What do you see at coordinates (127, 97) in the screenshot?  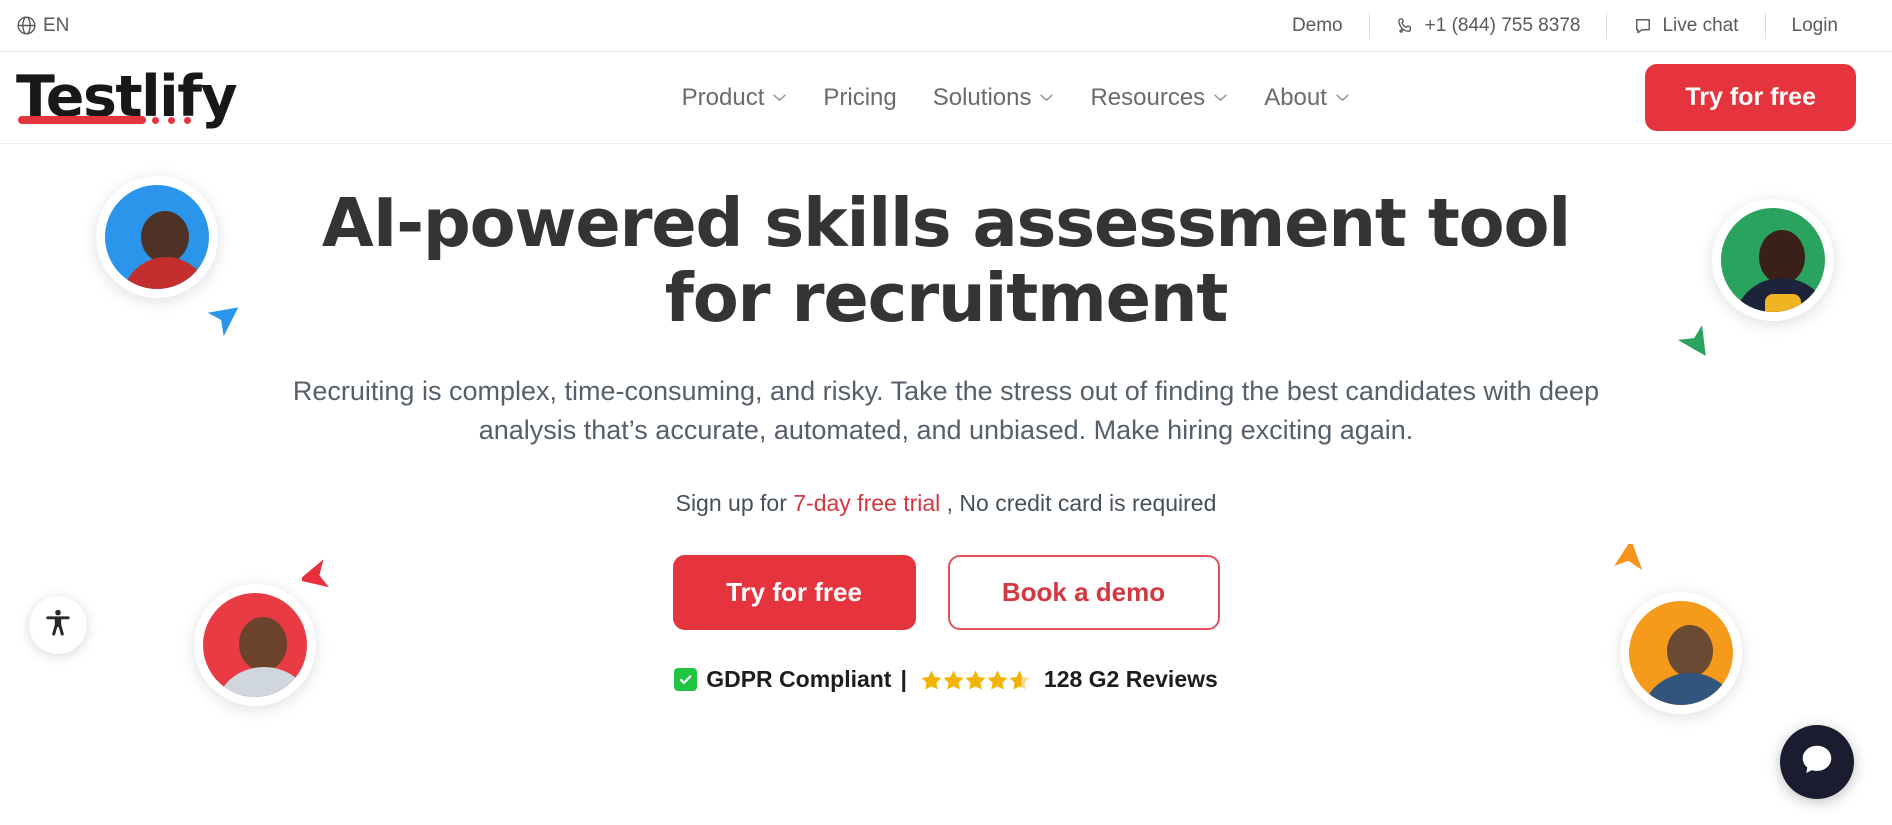 I see `testlify-logo: Testlify` at bounding box center [127, 97].